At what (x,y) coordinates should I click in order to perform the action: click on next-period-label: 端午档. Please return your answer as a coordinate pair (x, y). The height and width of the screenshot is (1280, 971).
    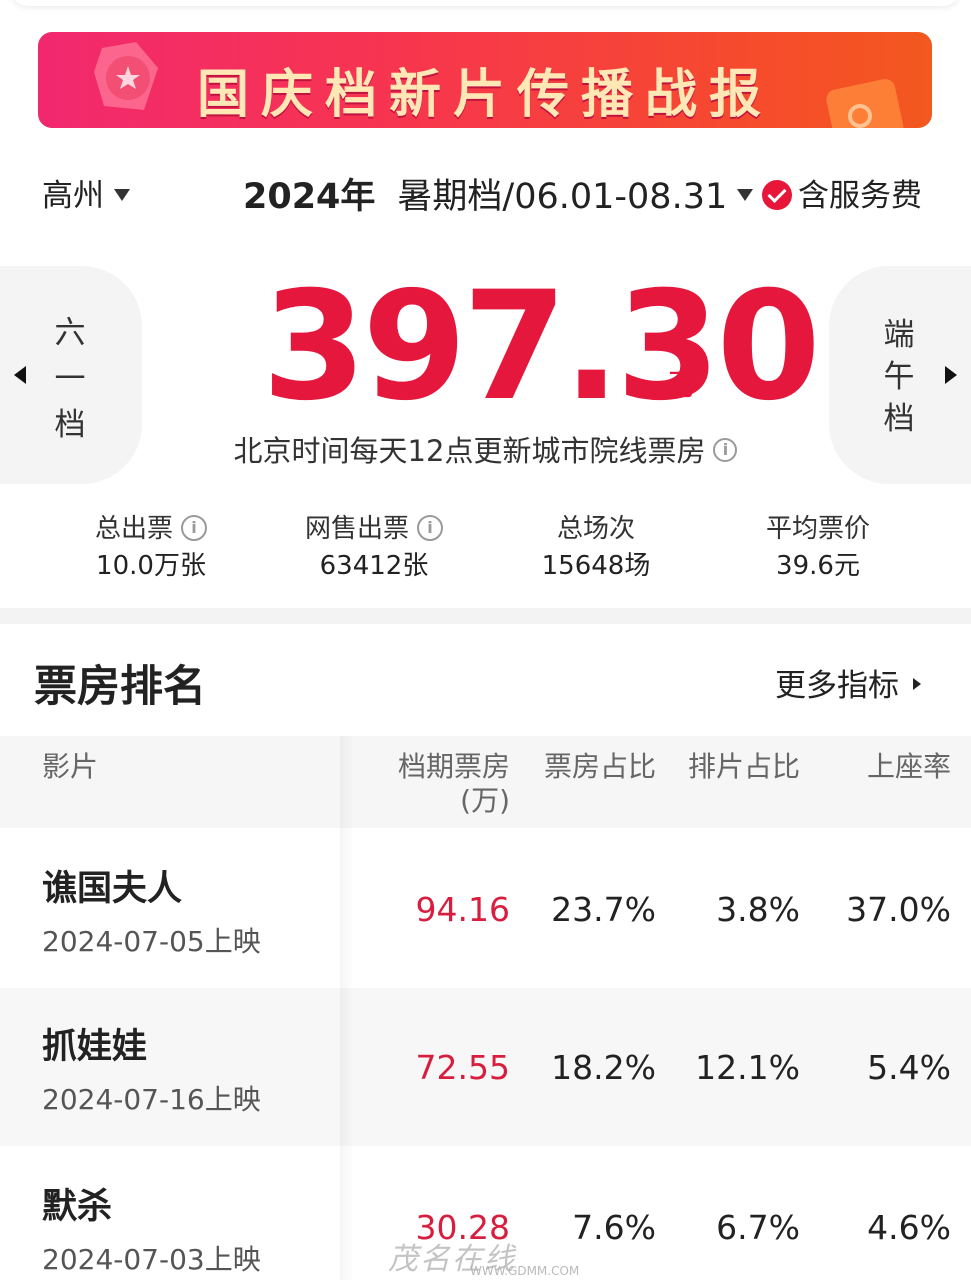
    Looking at the image, I should click on (899, 377).